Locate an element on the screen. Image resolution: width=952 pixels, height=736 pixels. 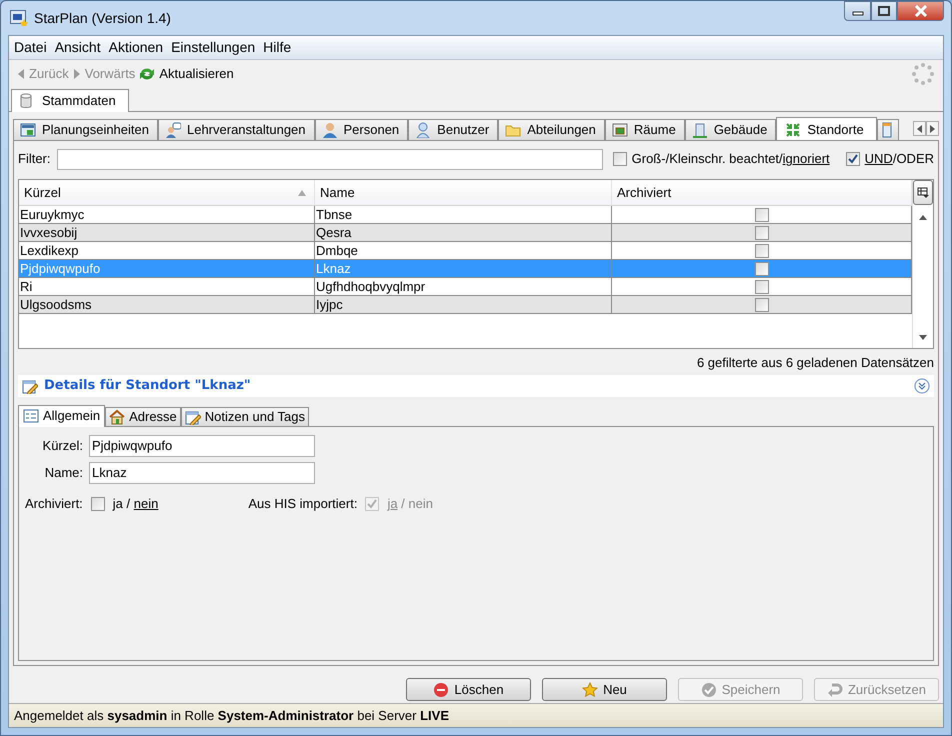
new-button: Neu is located at coordinates (604, 689).